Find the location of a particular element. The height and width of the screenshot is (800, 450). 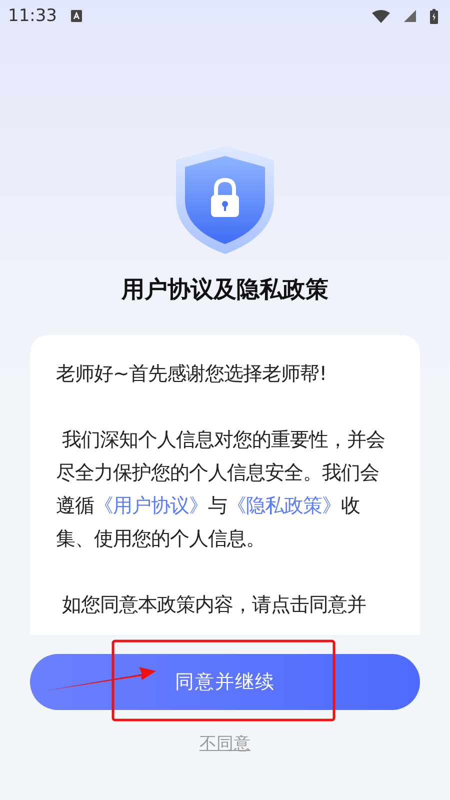

agree-button: 同意并继续 is located at coordinates (225, 682).